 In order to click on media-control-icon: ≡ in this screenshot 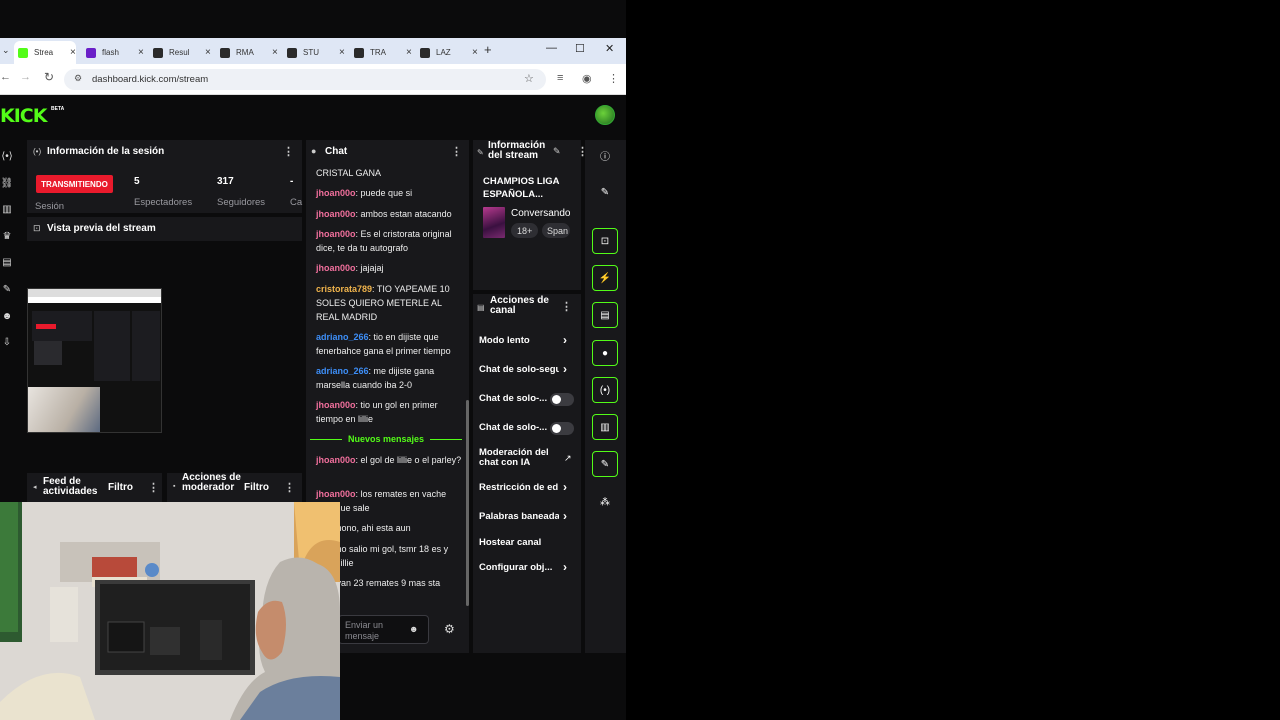, I will do `click(560, 78)`.